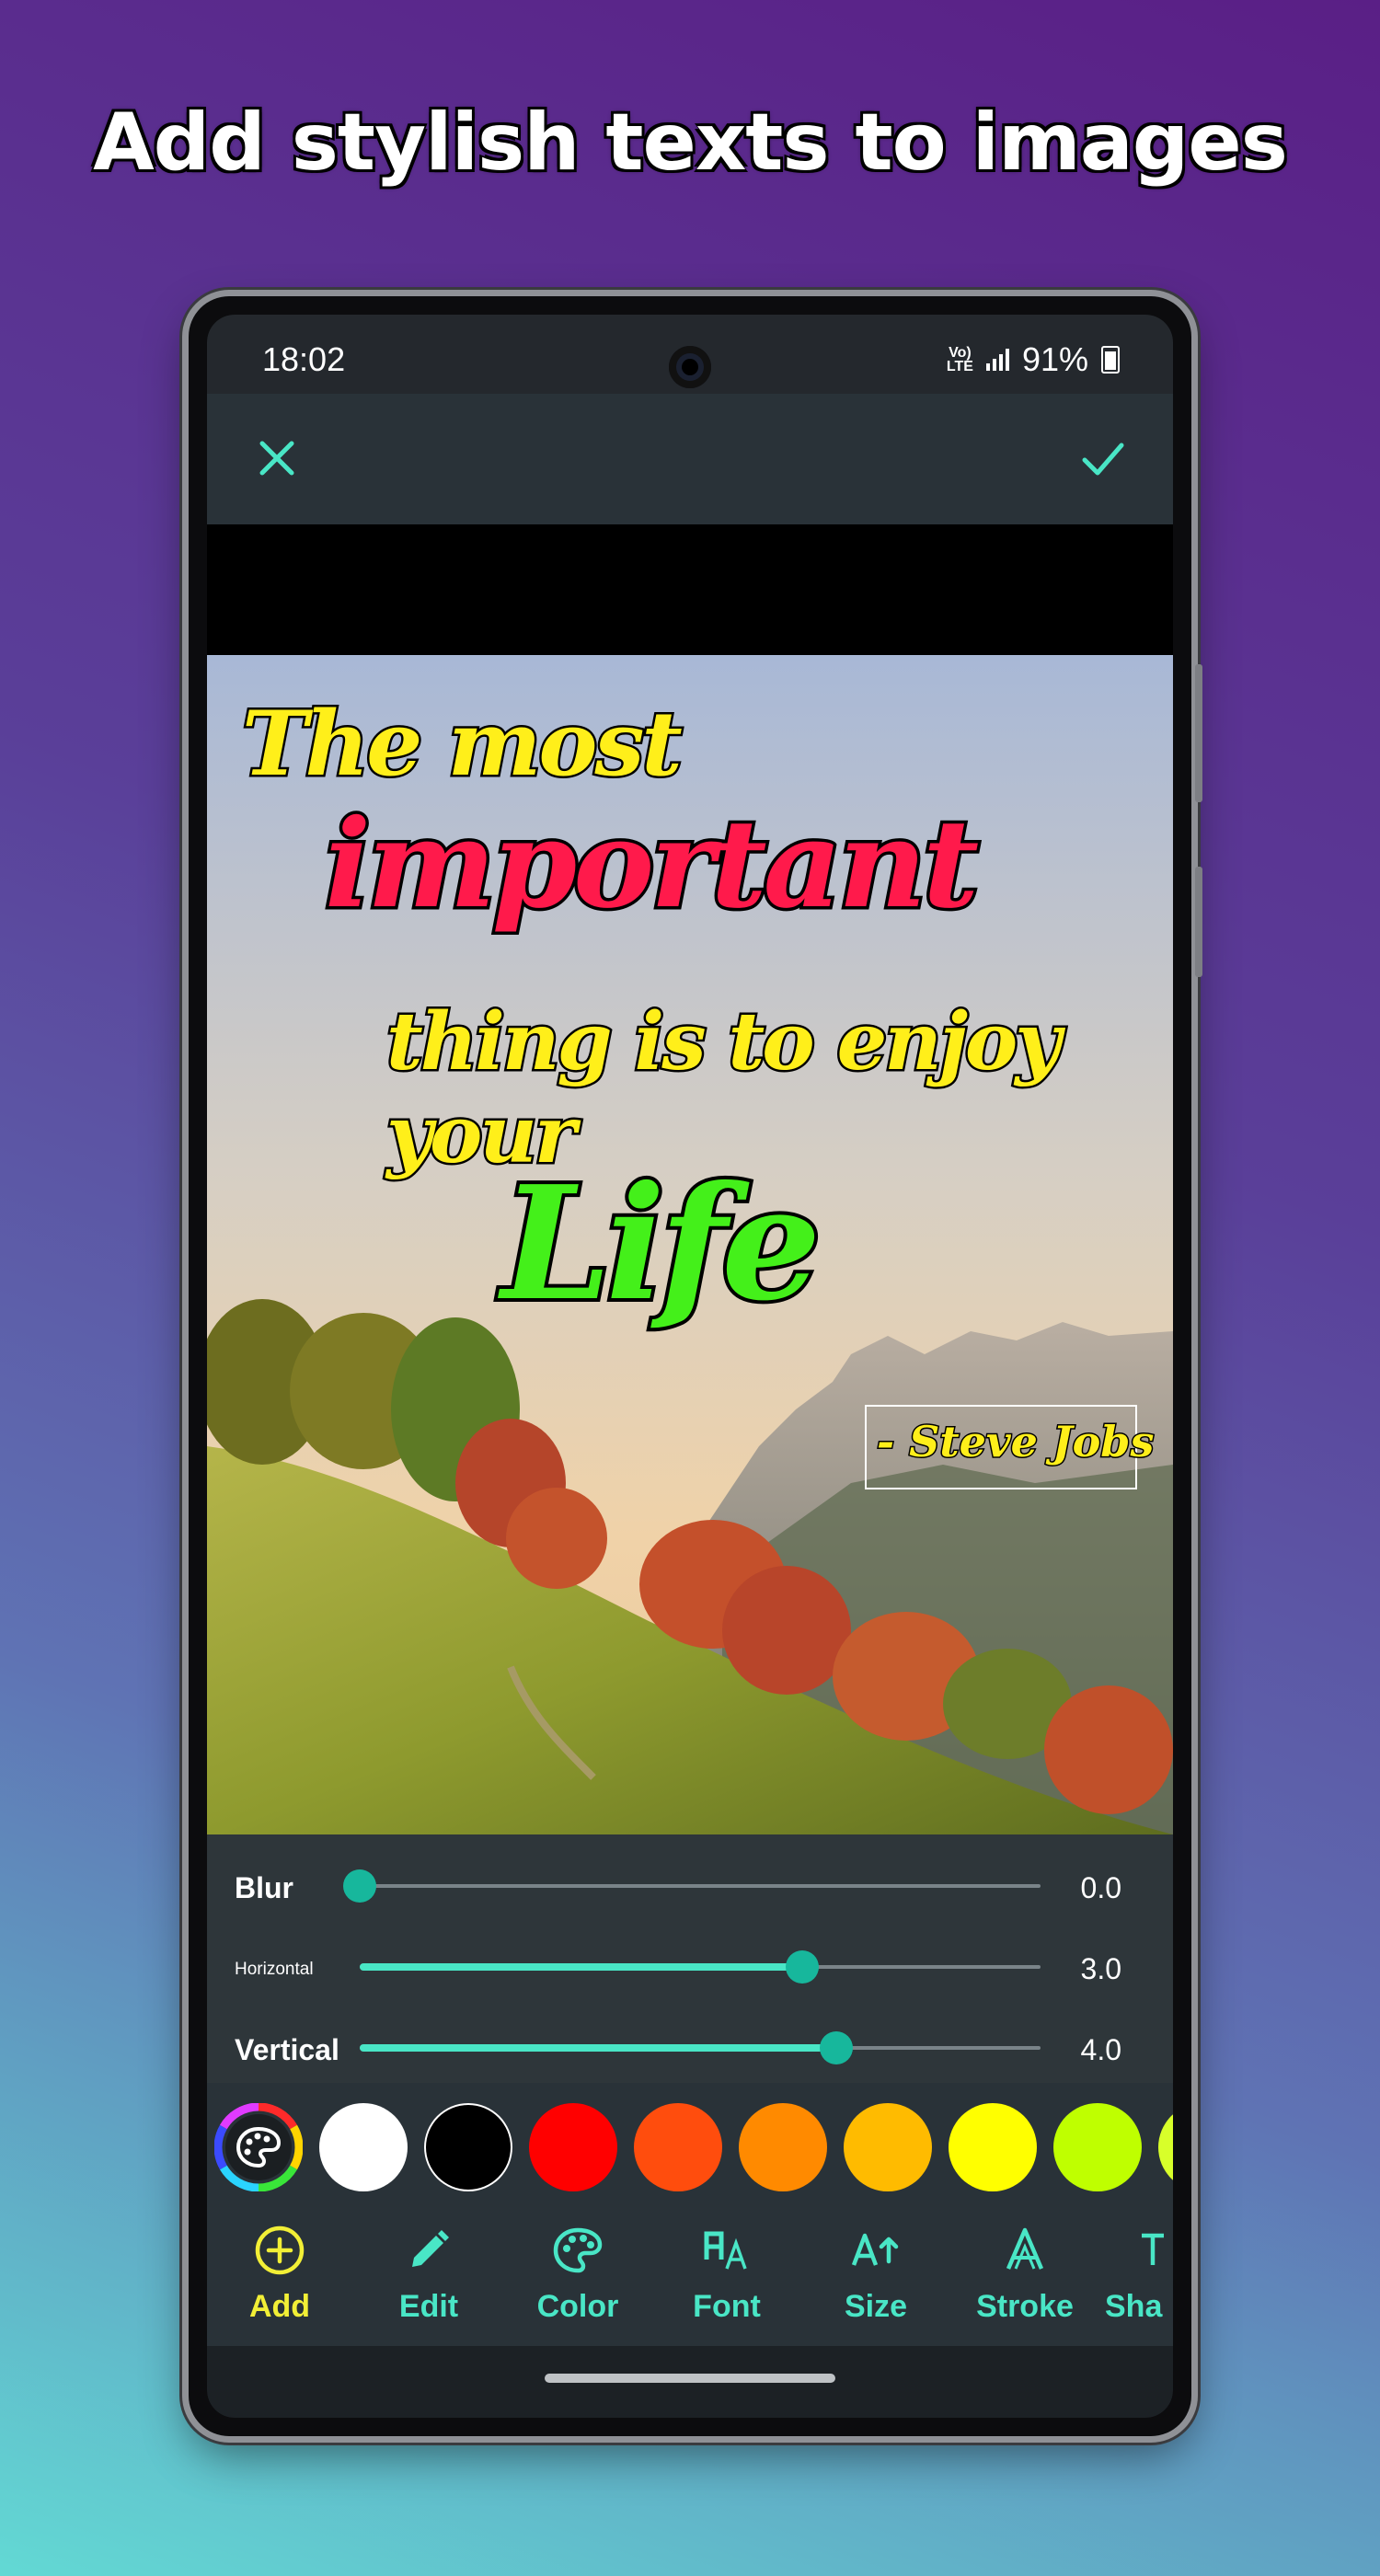  I want to click on quote-line-1: The most, so click(462, 744).